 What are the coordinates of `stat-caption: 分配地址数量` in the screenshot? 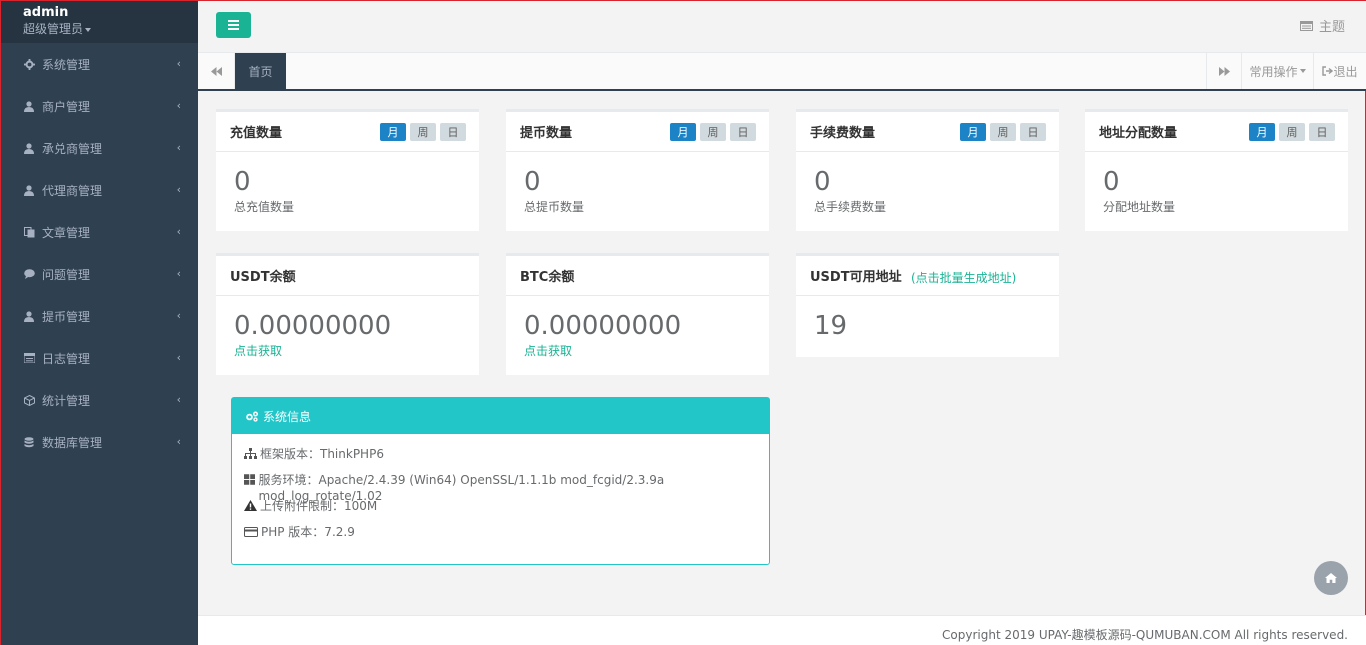 It's located at (1139, 207).